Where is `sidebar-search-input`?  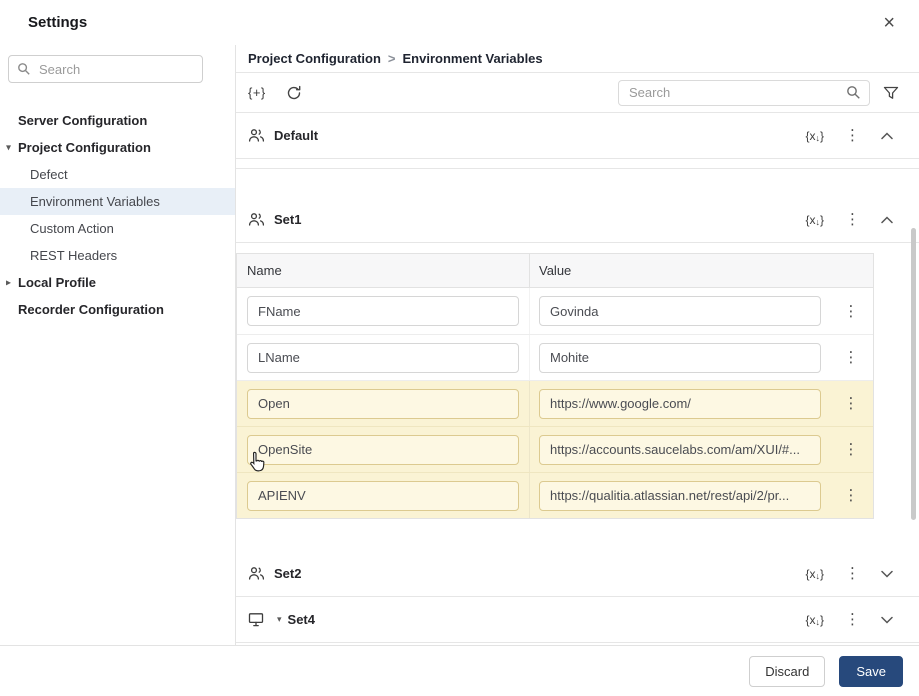 sidebar-search-input is located at coordinates (105, 69).